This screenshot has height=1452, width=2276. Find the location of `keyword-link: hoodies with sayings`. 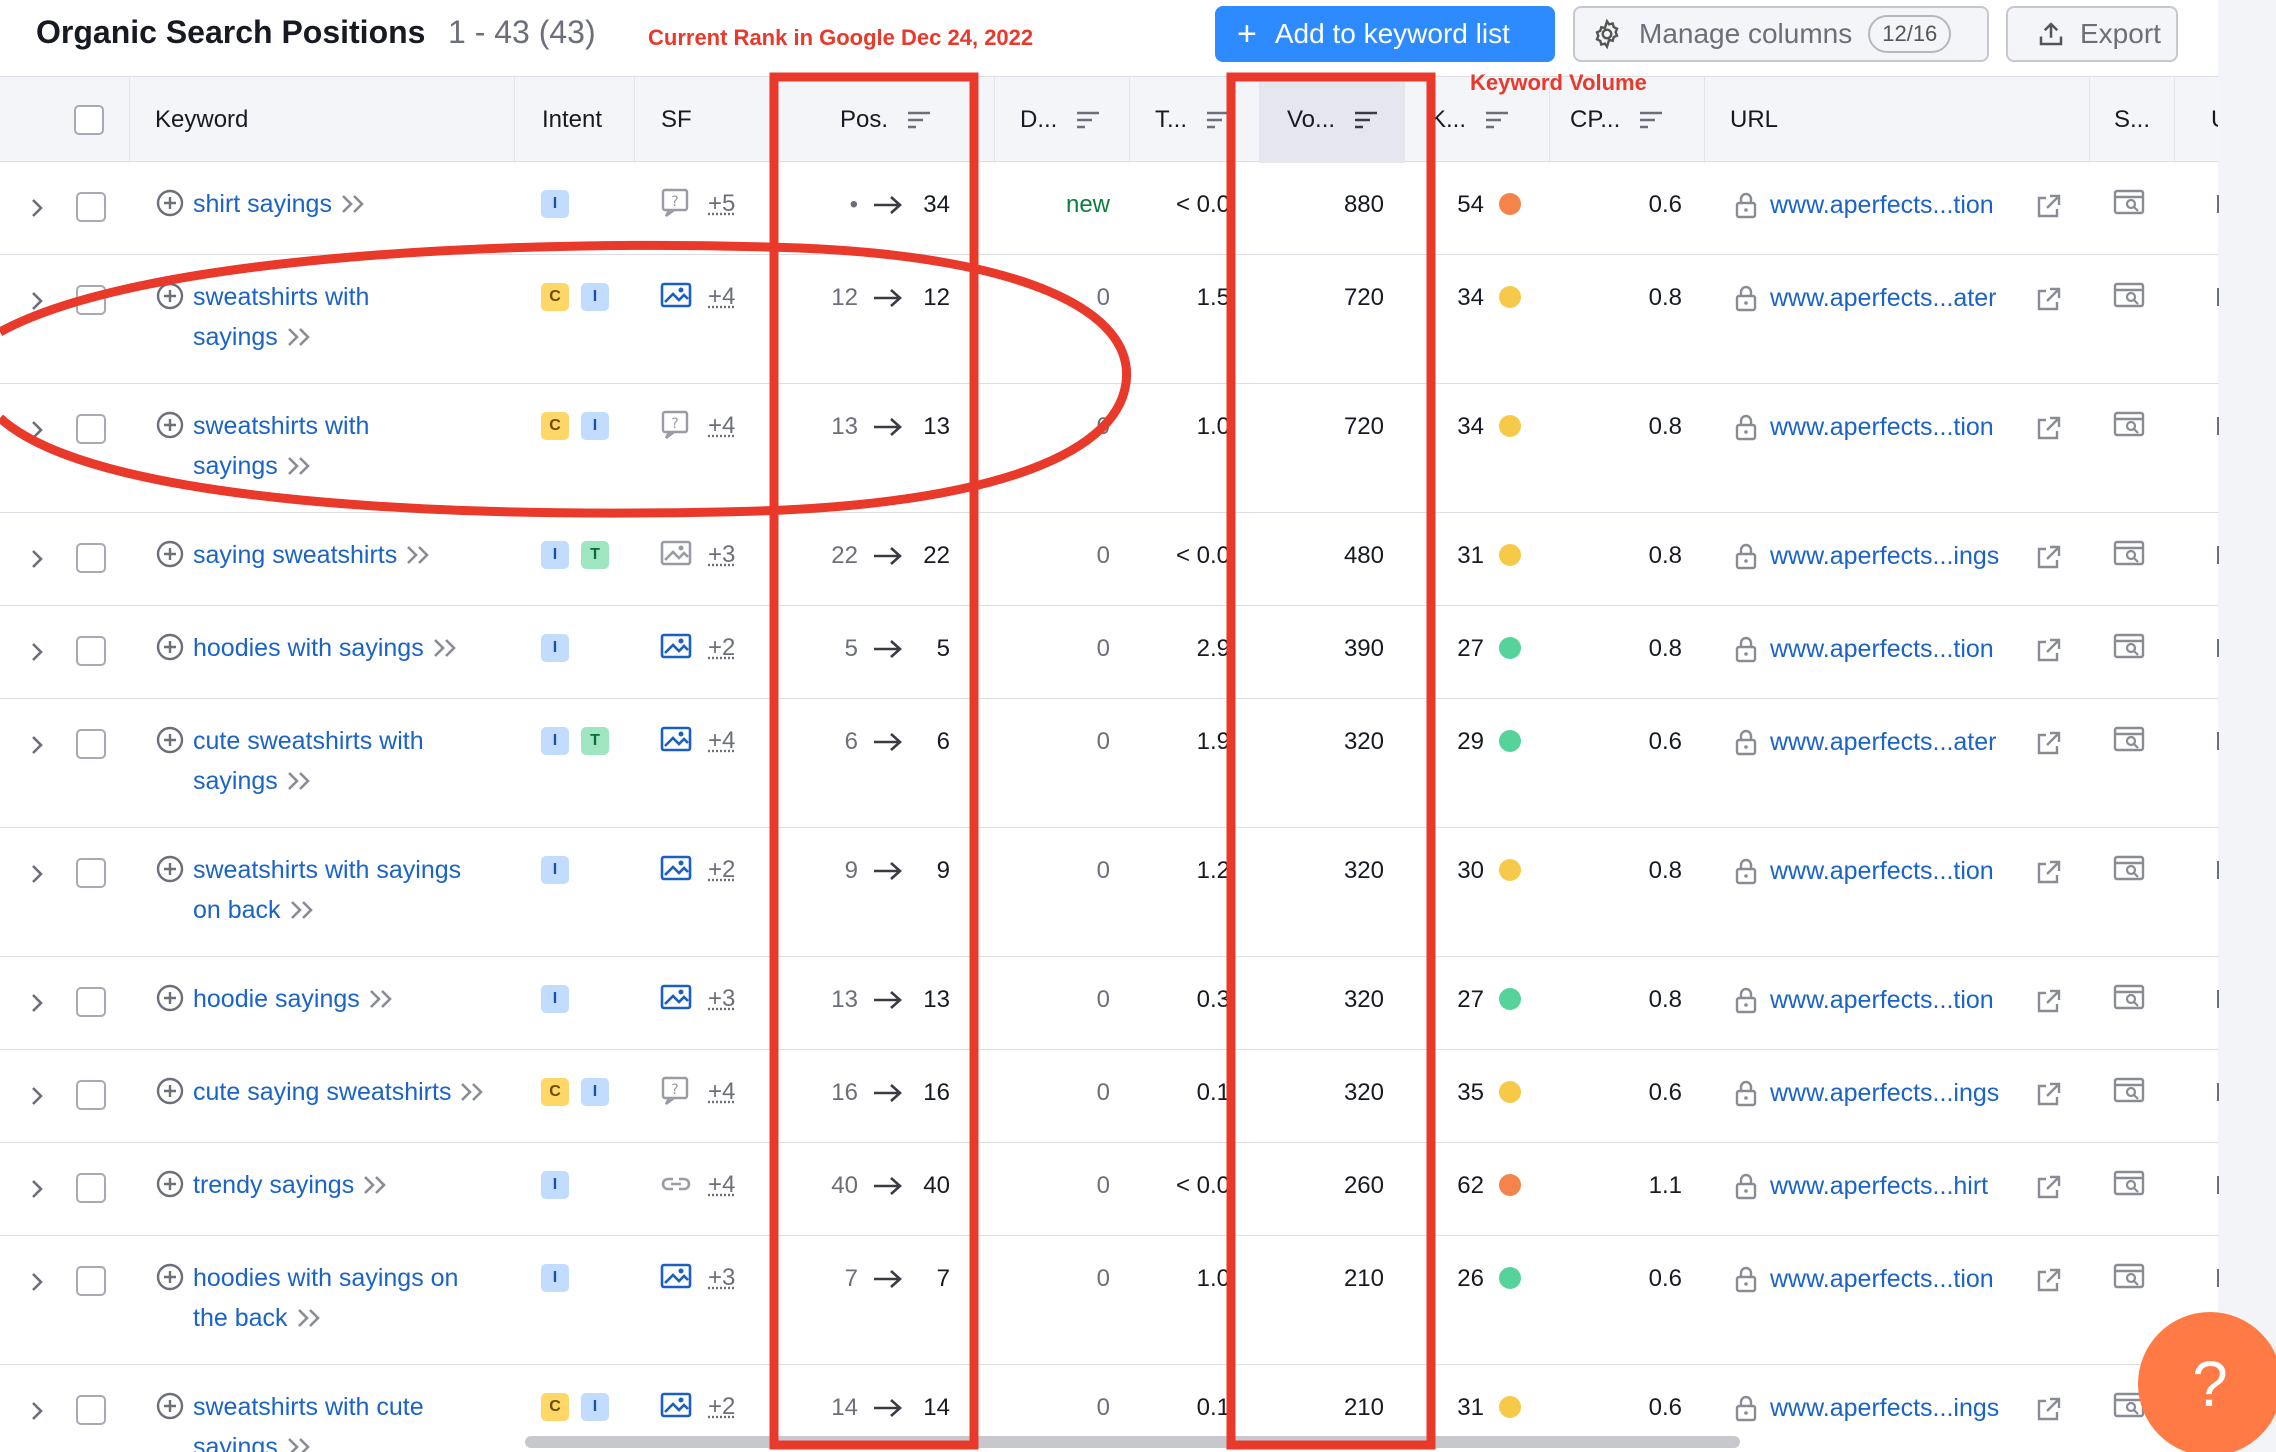

keyword-link: hoodies with sayings is located at coordinates (335, 648).